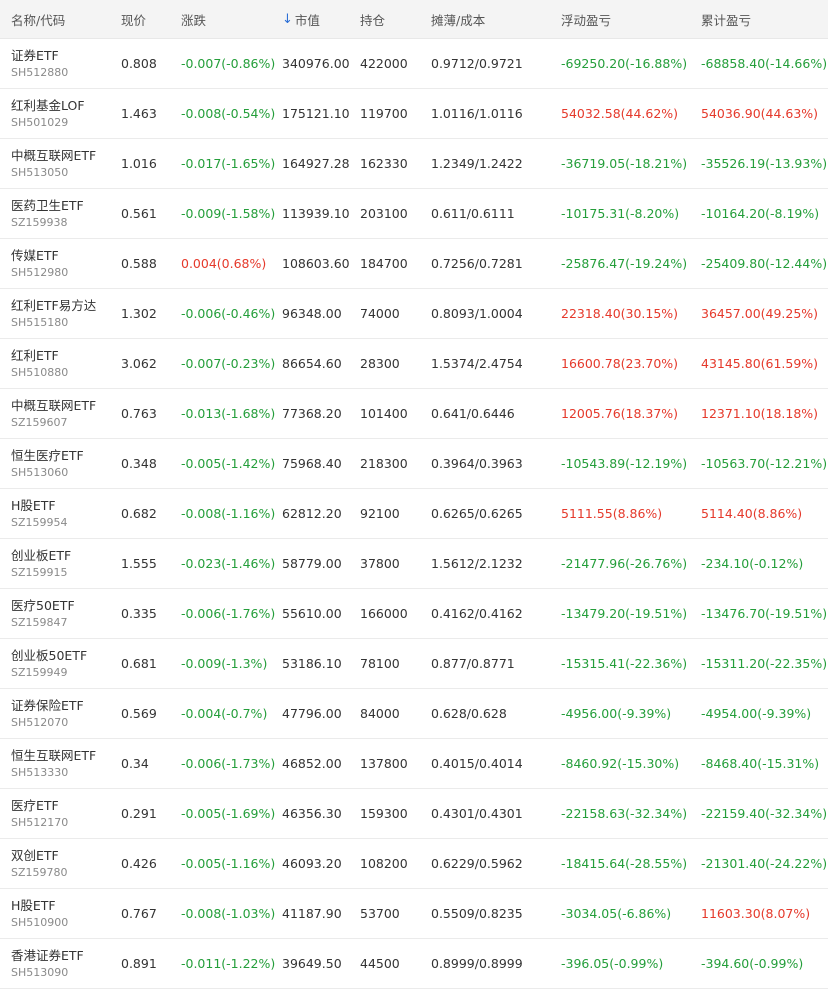  I want to click on price-cell: 0.34, so click(135, 763).